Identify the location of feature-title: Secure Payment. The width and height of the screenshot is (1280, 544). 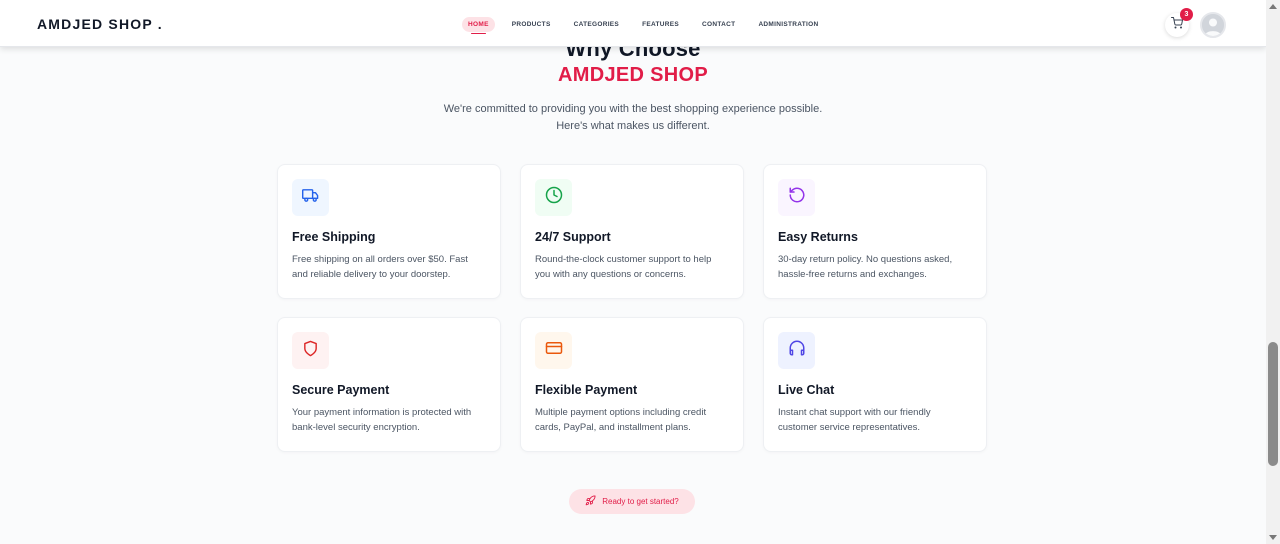
(341, 390).